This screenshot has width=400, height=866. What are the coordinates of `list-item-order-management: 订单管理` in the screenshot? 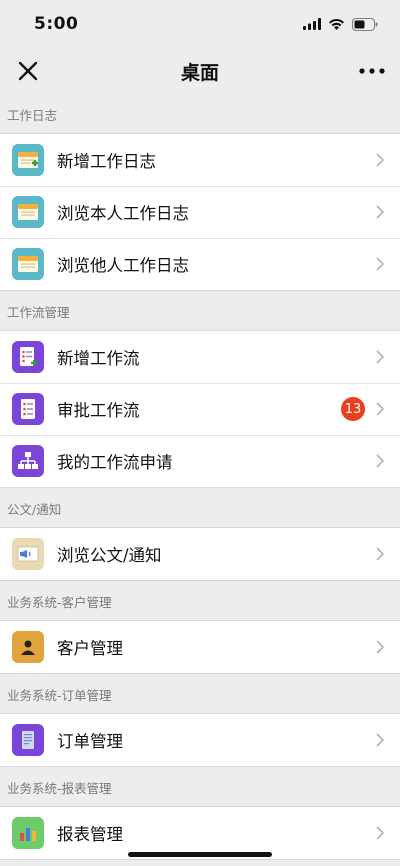 It's located at (200, 740).